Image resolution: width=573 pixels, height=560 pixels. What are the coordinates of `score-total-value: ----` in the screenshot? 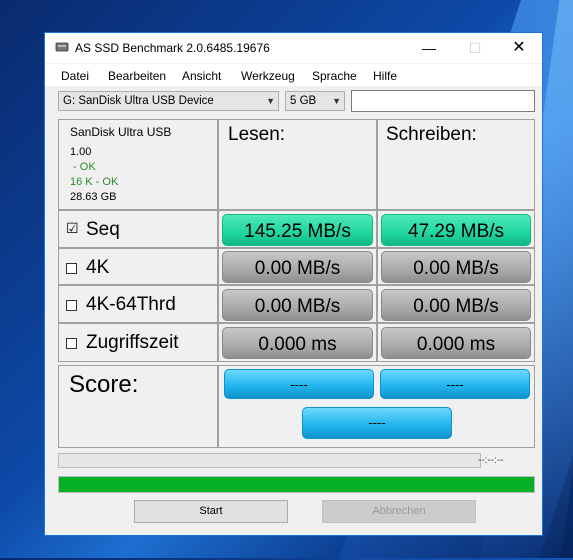 It's located at (377, 423).